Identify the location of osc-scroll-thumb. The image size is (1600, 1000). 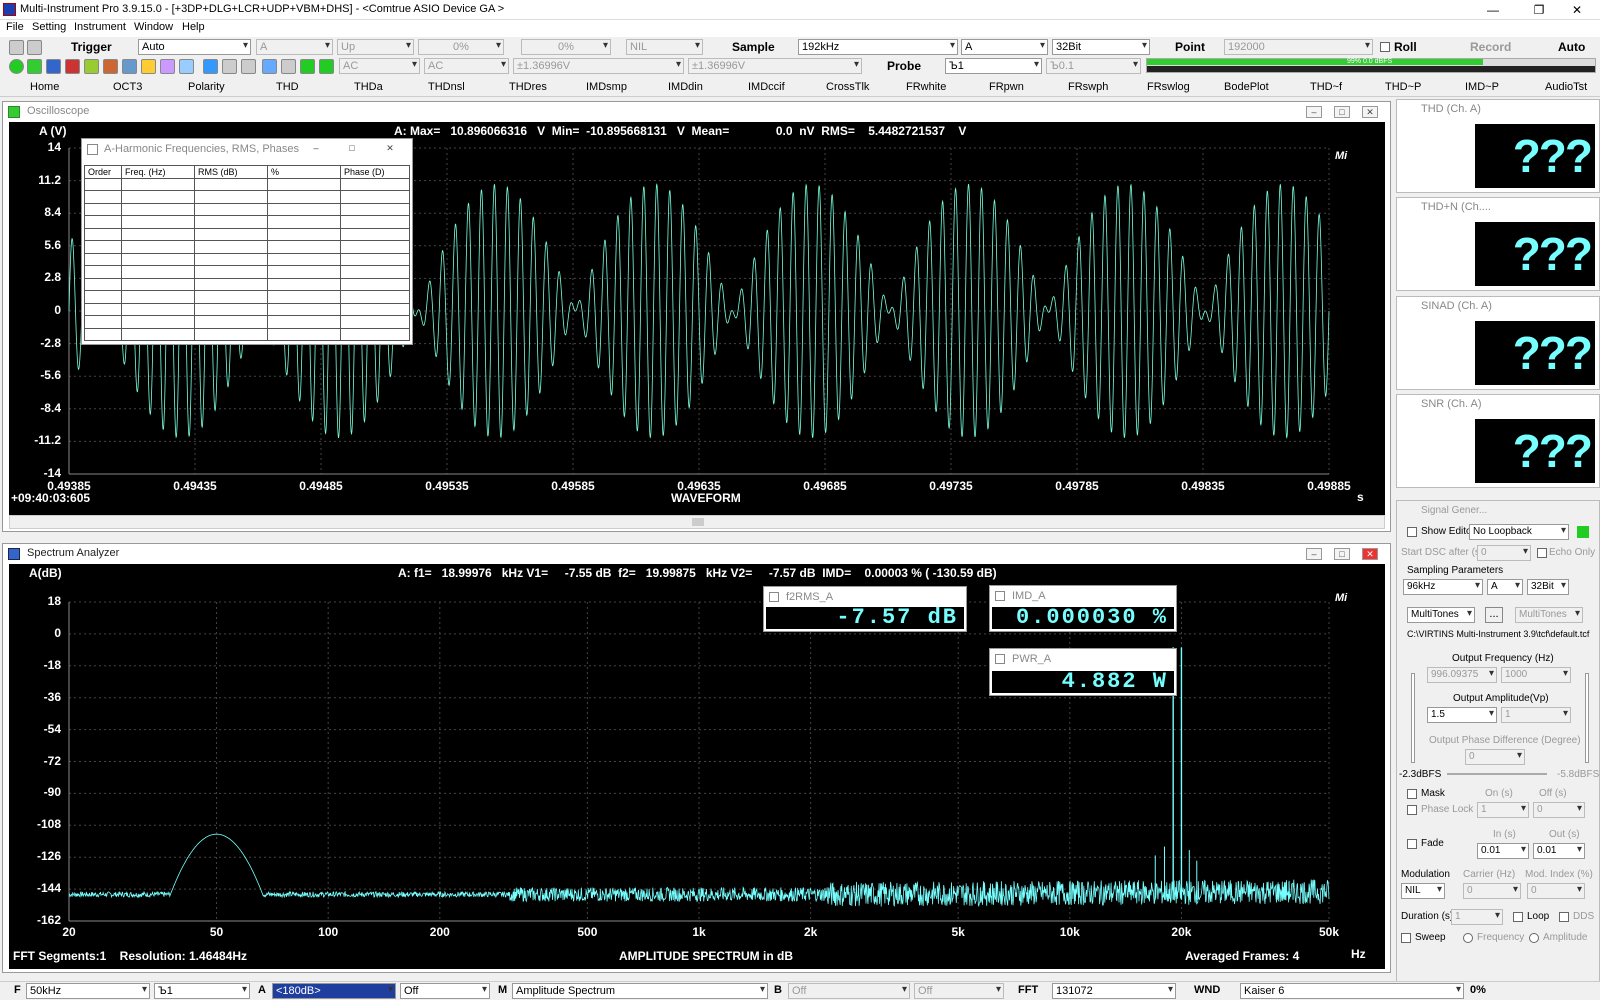
(698, 522).